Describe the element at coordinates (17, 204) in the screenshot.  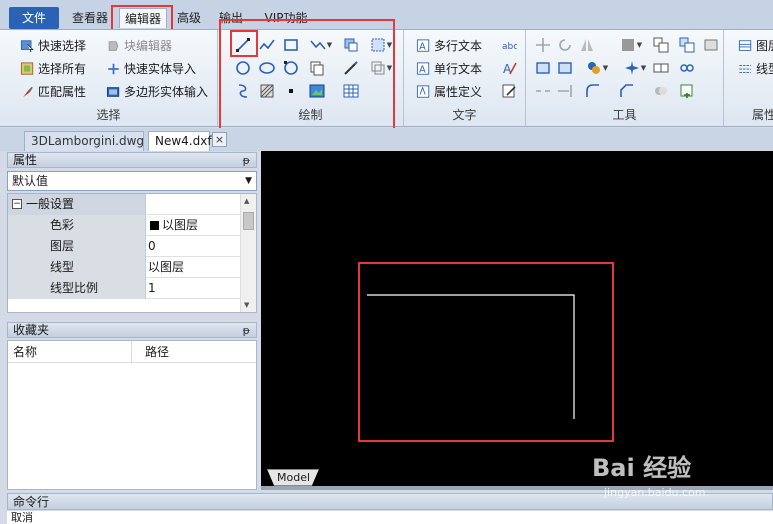
I see `collapse-icon: −` at that location.